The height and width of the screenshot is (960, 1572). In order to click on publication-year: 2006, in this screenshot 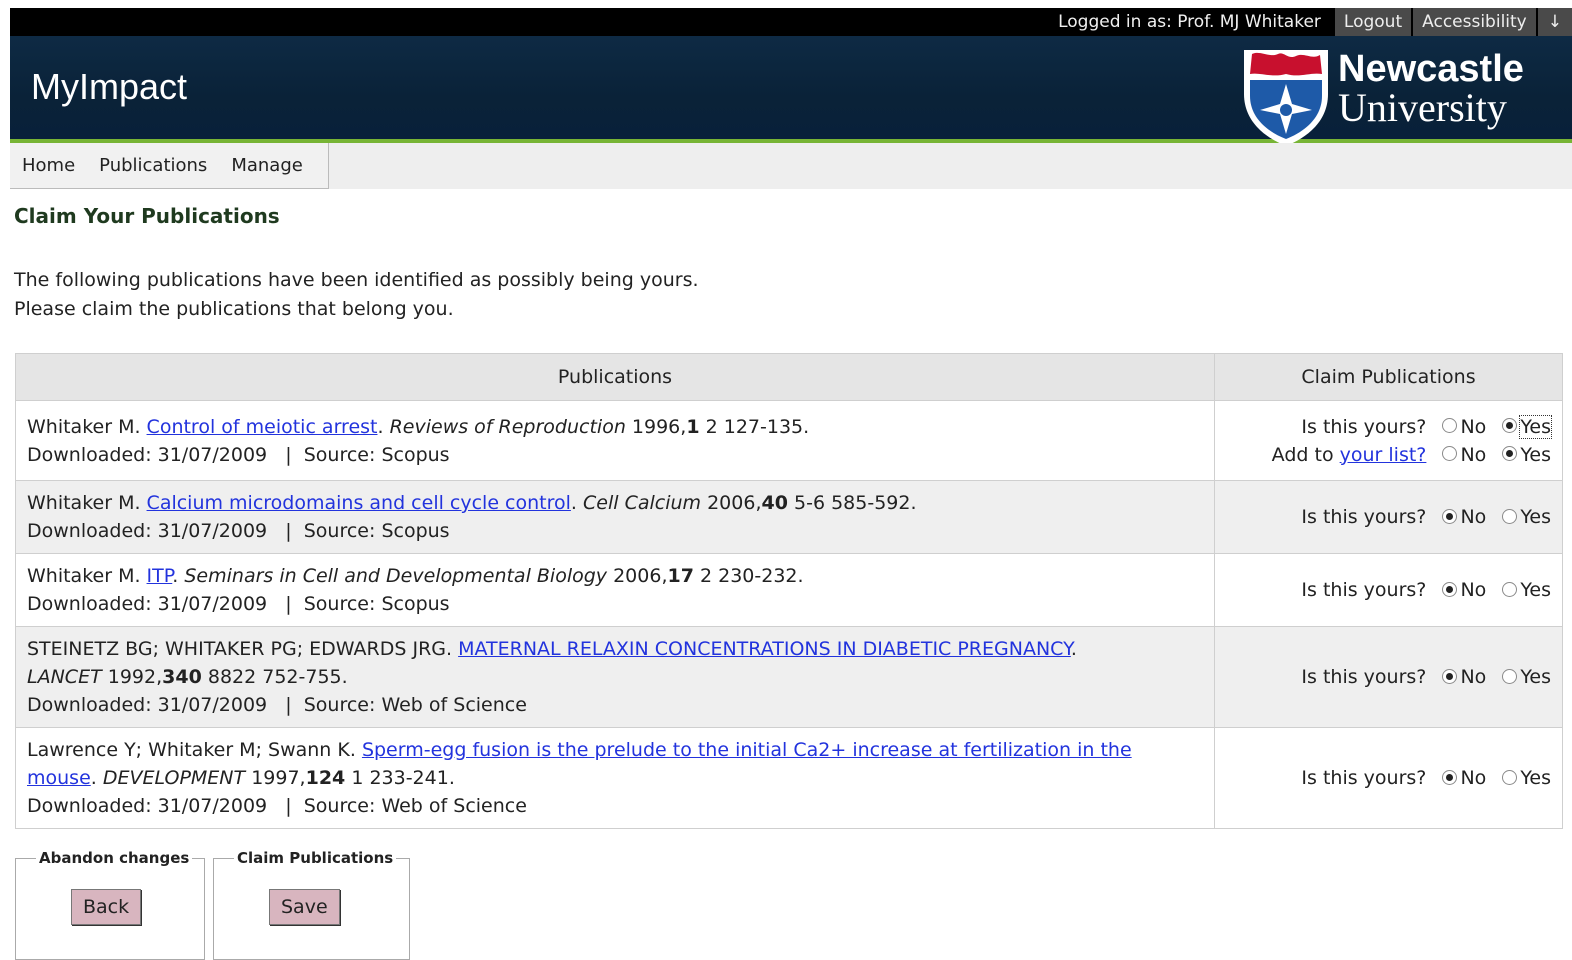, I will do `click(734, 503)`.